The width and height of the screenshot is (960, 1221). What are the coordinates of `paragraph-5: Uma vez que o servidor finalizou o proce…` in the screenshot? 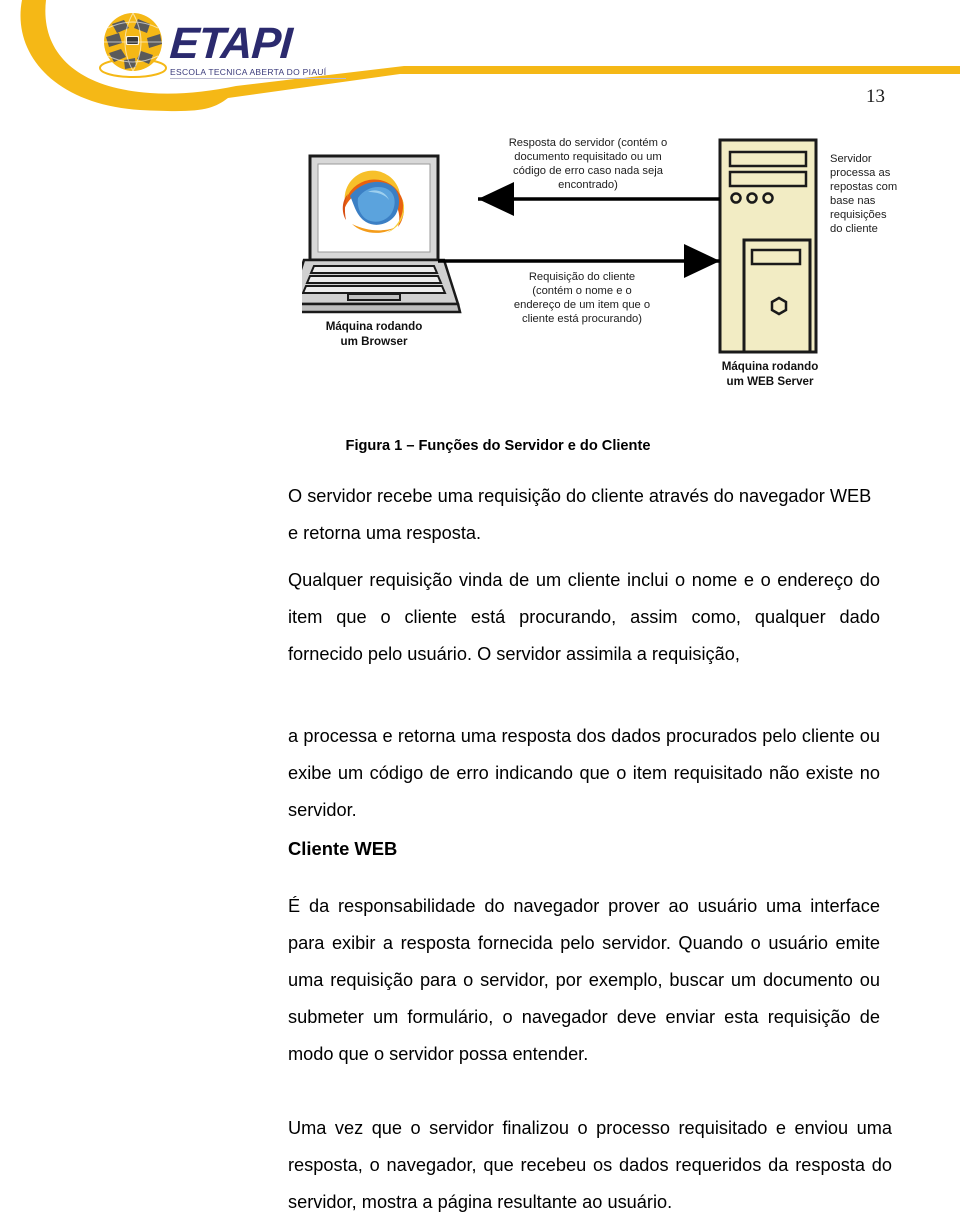 It's located at (590, 1165).